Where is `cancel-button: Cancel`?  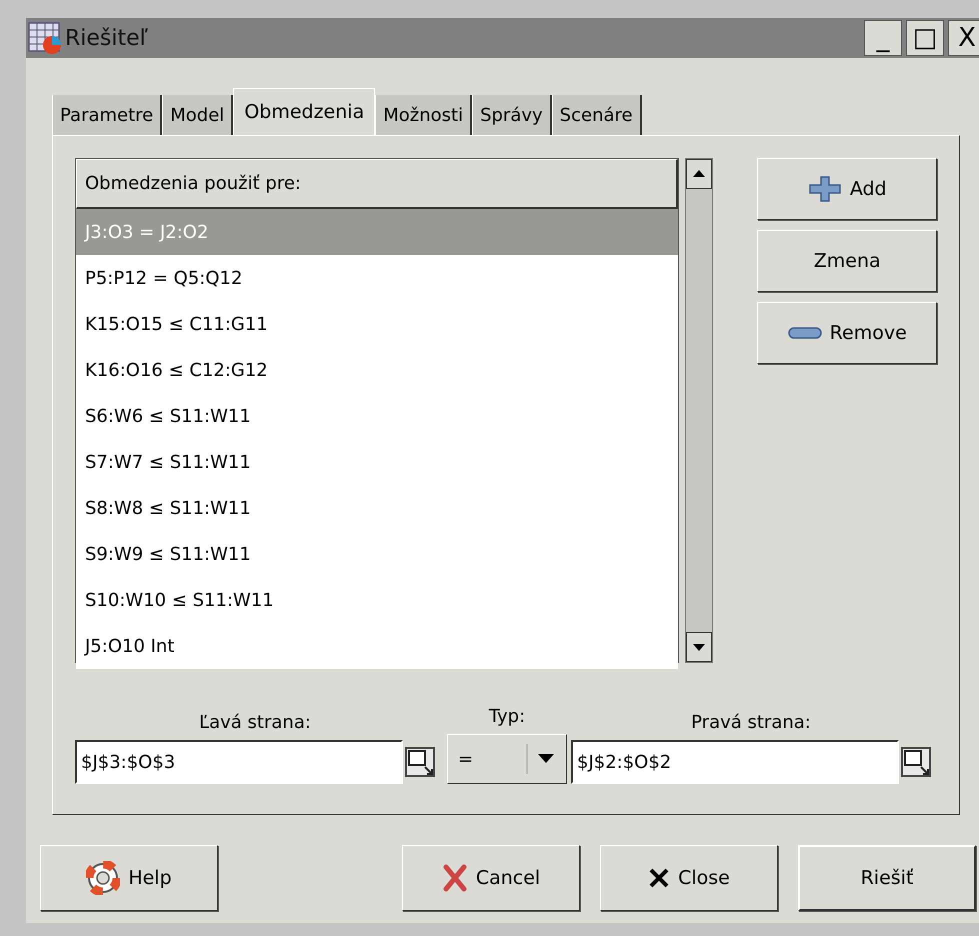 cancel-button: Cancel is located at coordinates (491, 878).